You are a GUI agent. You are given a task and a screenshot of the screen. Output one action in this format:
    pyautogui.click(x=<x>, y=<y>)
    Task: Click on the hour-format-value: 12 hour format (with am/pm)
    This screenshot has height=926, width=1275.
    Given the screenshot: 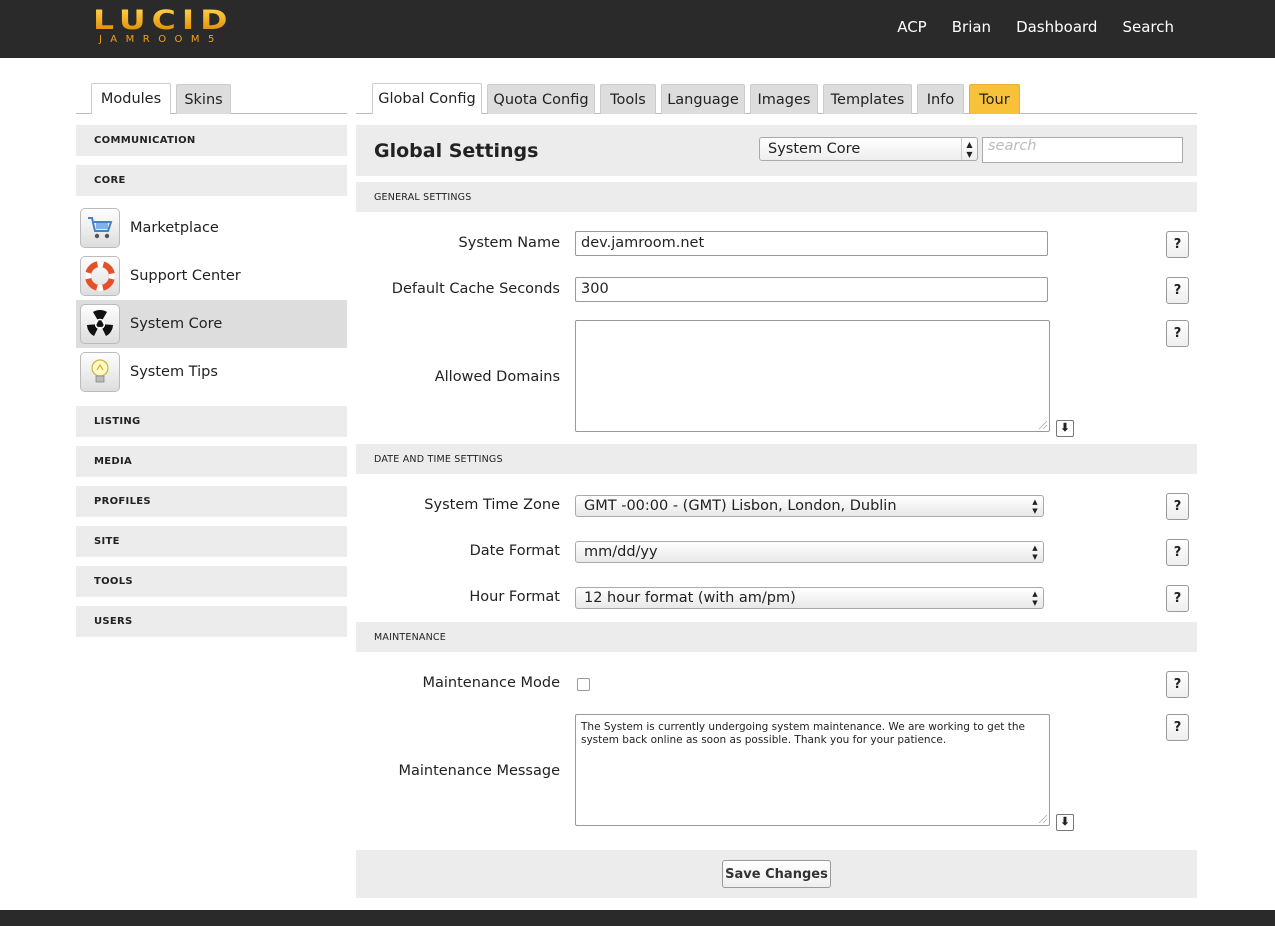 What is the action you would take?
    pyautogui.click(x=690, y=598)
    